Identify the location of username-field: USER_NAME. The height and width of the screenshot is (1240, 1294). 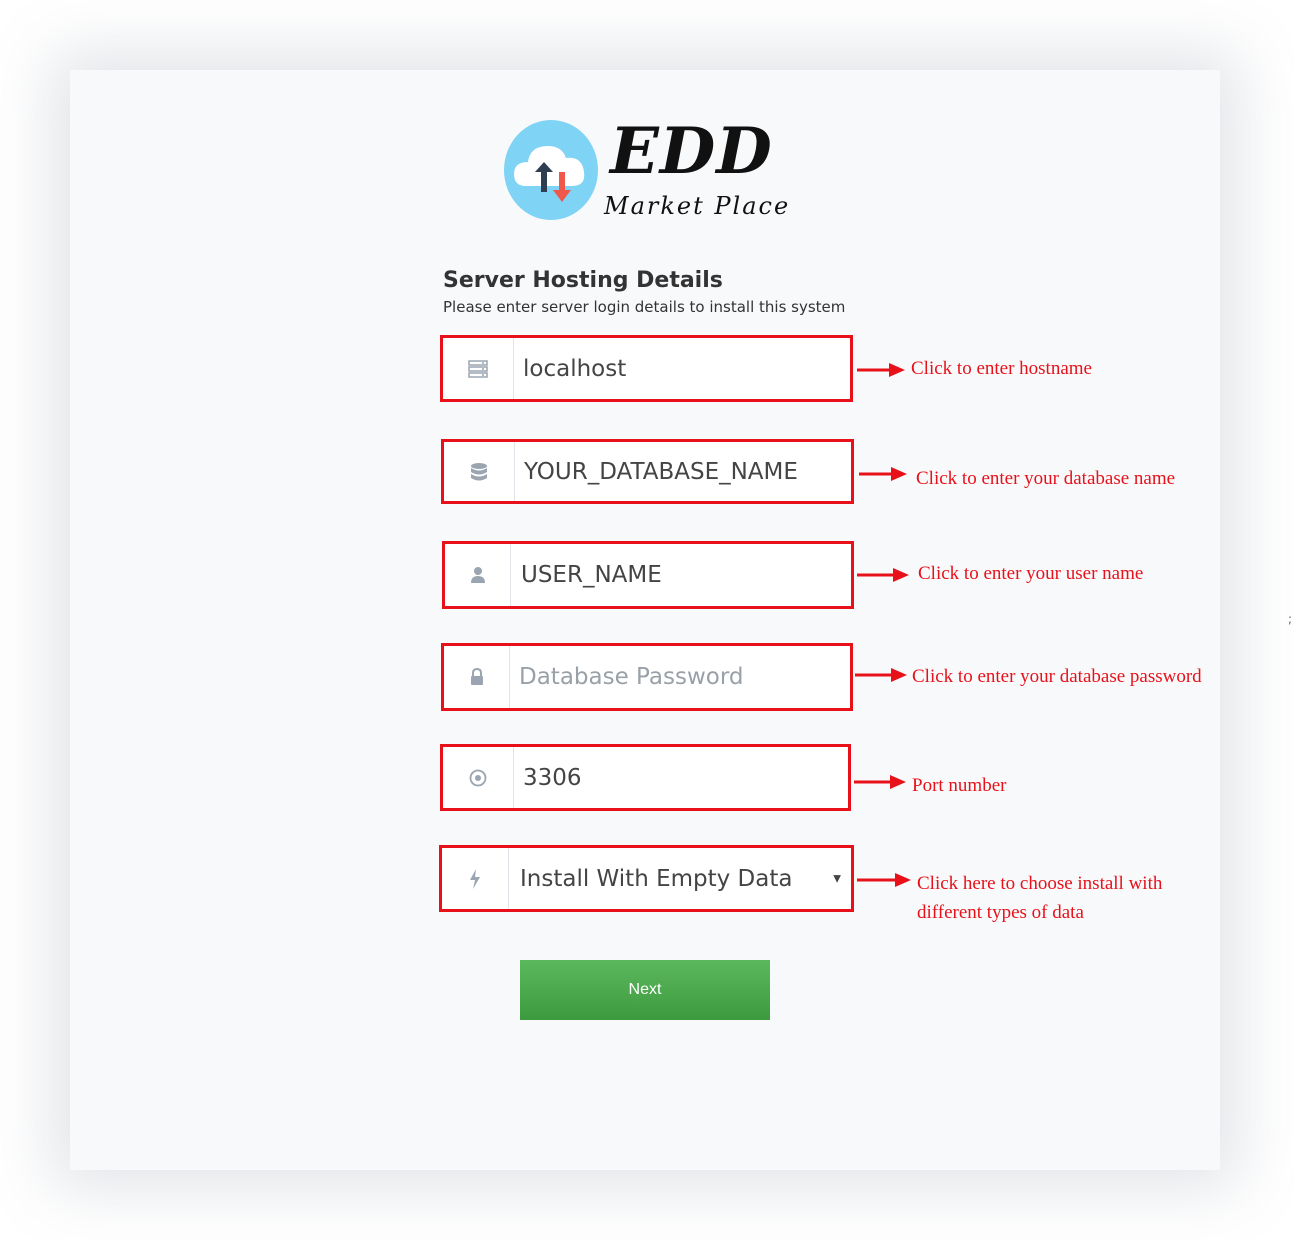
(648, 575).